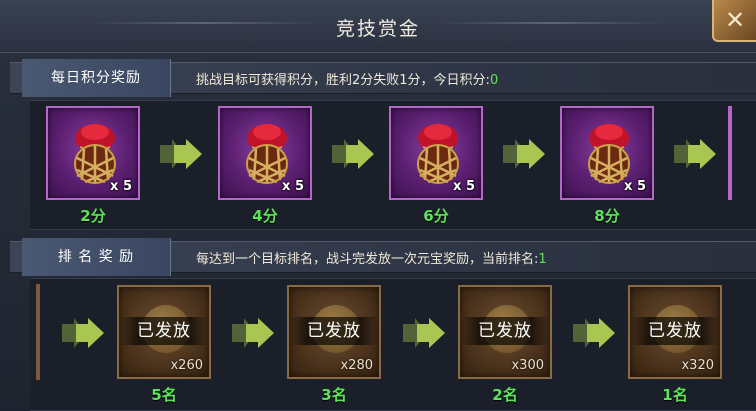 The width and height of the screenshot is (756, 411). I want to click on daily-reward-desc: 挑战目标可获得积分，胜利2分失败1分，今日积分:0, so click(347, 78).